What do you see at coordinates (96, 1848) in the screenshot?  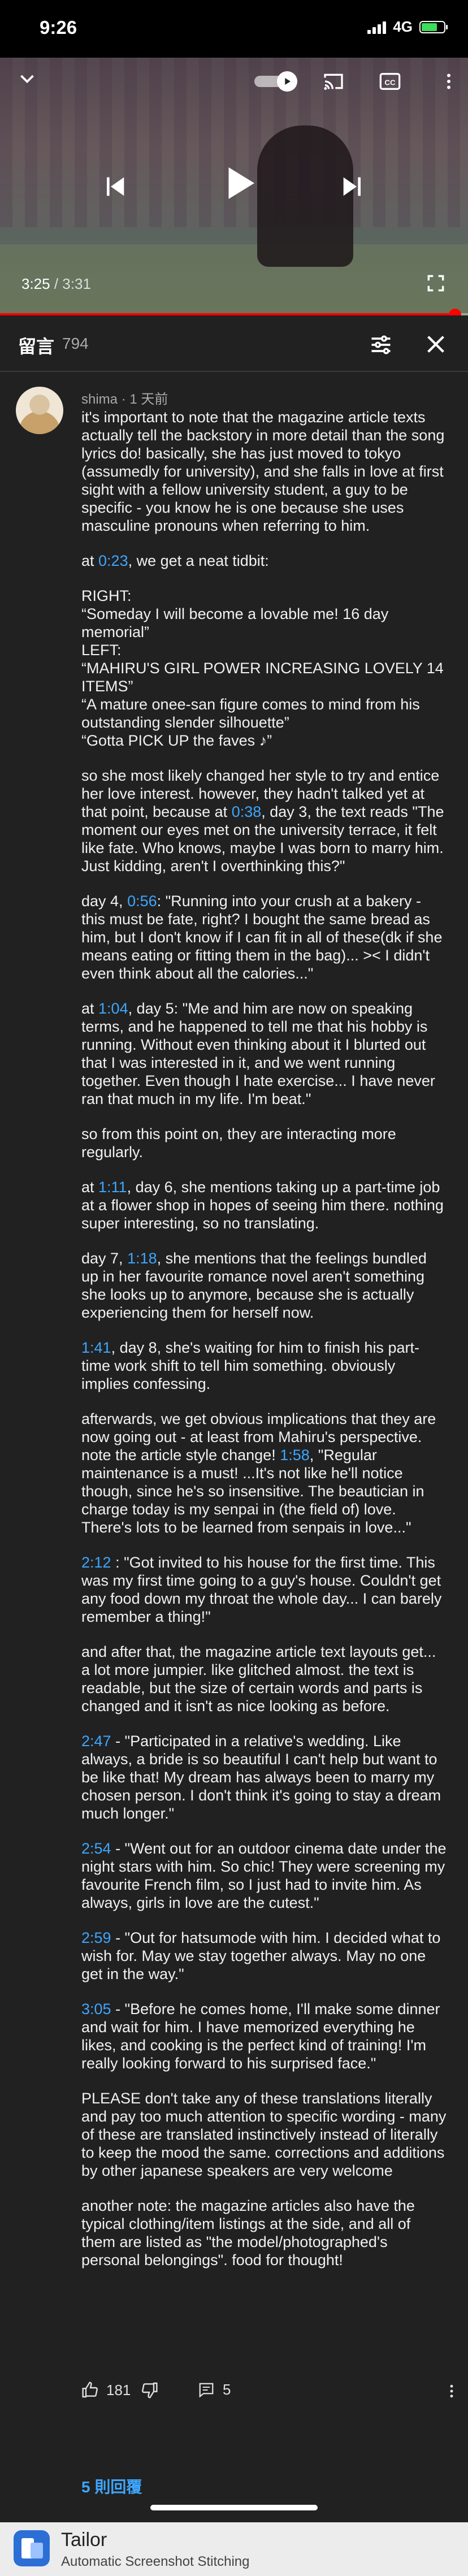 I see `timestamp-link: 2:54` at bounding box center [96, 1848].